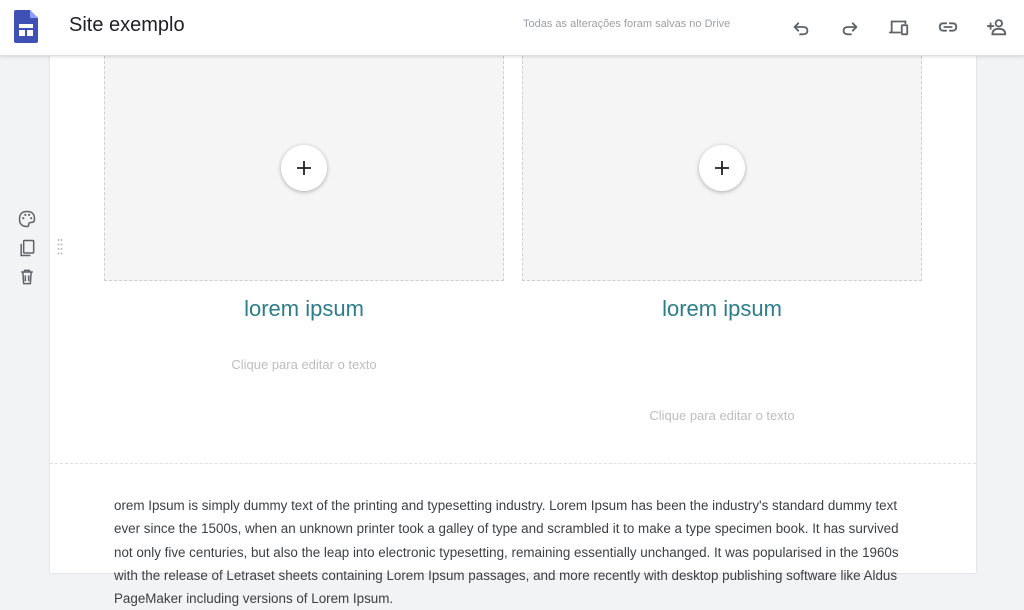  I want to click on section-toolbar, so click(27, 249).